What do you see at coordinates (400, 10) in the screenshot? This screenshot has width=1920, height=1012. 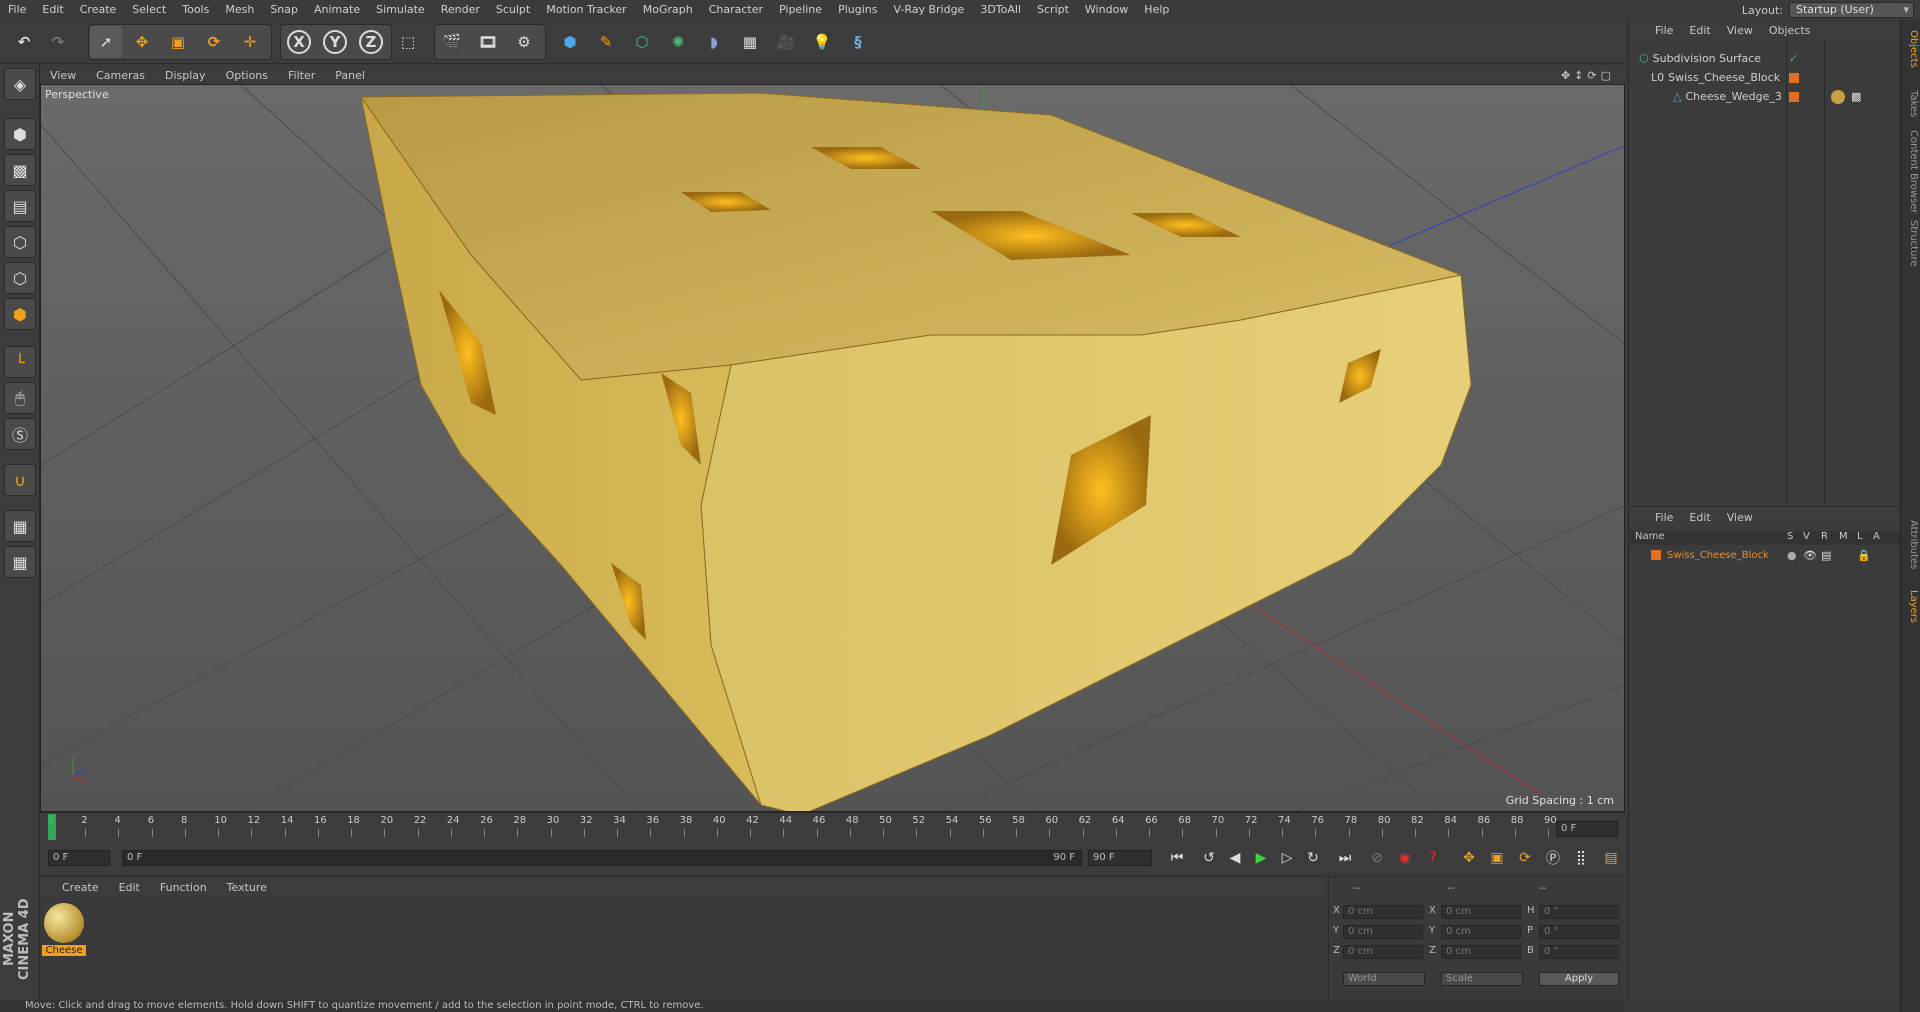 I see `menu-simulate: Simulate` at bounding box center [400, 10].